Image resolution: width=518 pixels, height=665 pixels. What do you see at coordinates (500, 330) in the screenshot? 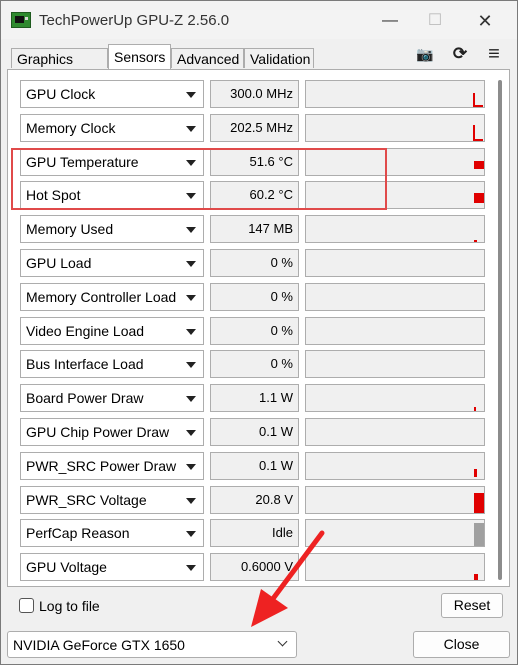
I see `vertical-scrollbar` at bounding box center [500, 330].